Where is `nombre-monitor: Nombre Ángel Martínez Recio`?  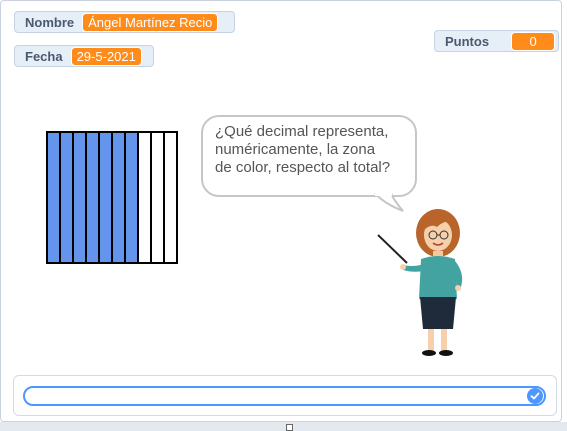
nombre-monitor: Nombre Ángel Martínez Recio is located at coordinates (124, 22).